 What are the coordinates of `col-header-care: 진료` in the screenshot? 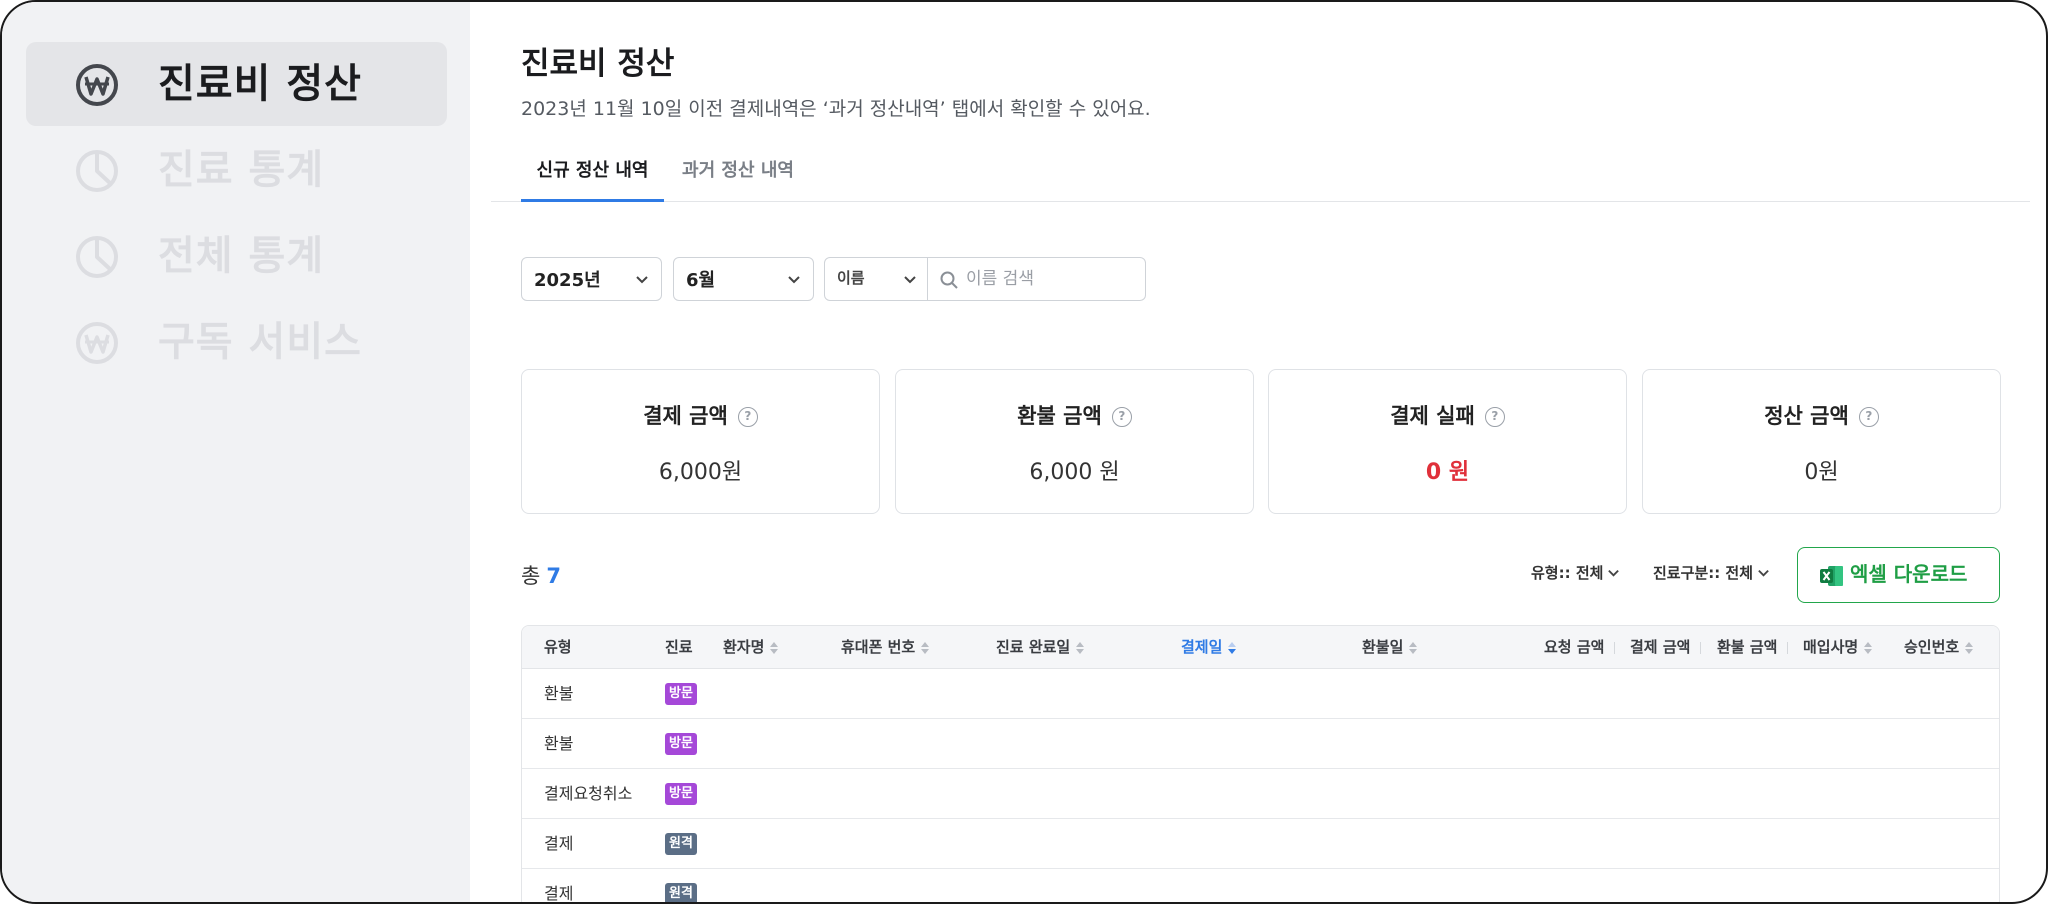 It's located at (679, 647).